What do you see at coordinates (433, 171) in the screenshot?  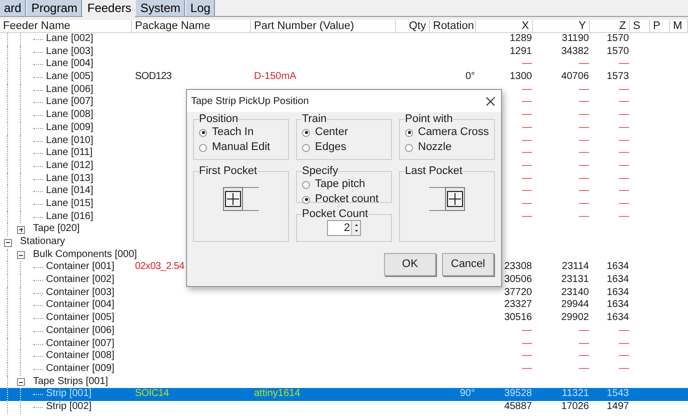 I see `group-label: Last Pocket` at bounding box center [433, 171].